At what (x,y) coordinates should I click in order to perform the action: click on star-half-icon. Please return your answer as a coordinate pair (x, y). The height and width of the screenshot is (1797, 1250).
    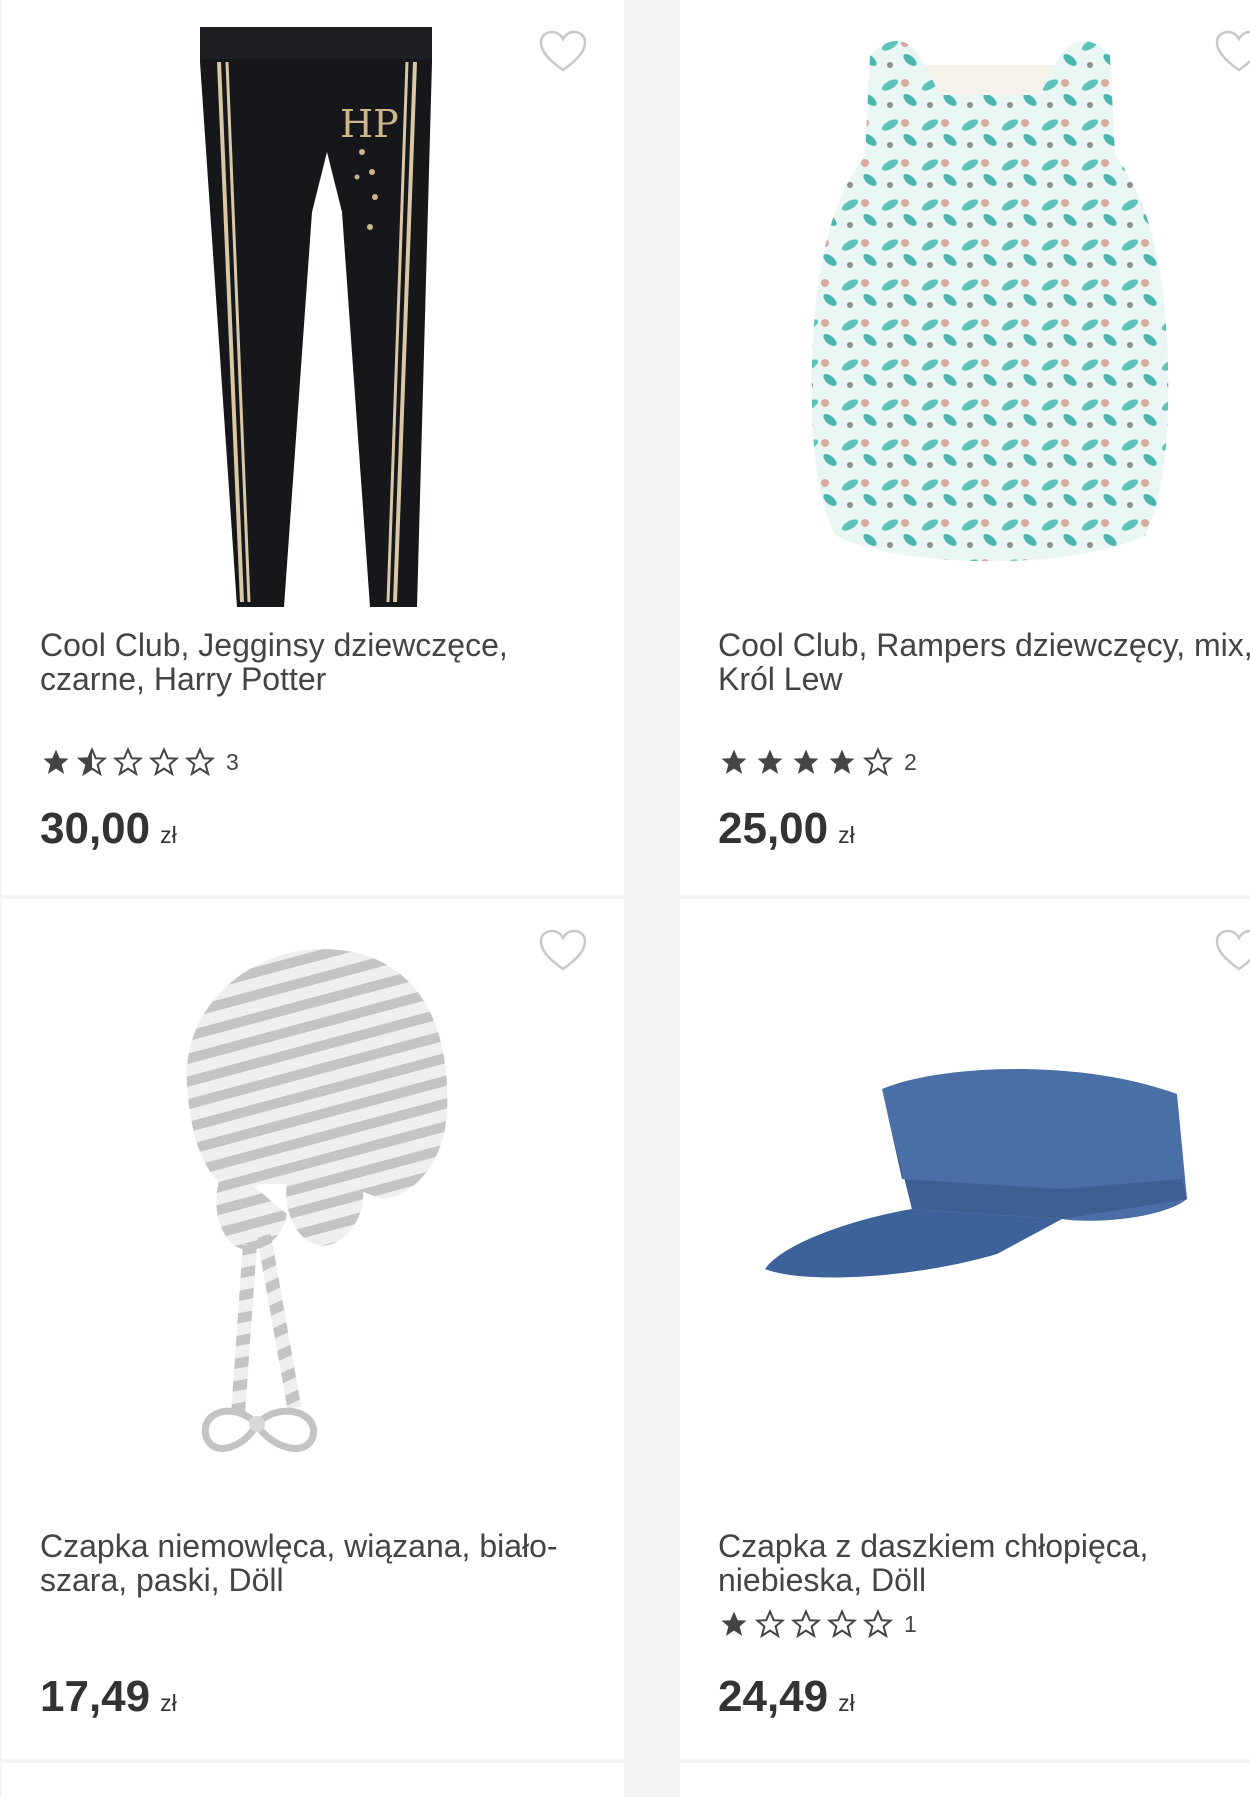
    Looking at the image, I should click on (92, 762).